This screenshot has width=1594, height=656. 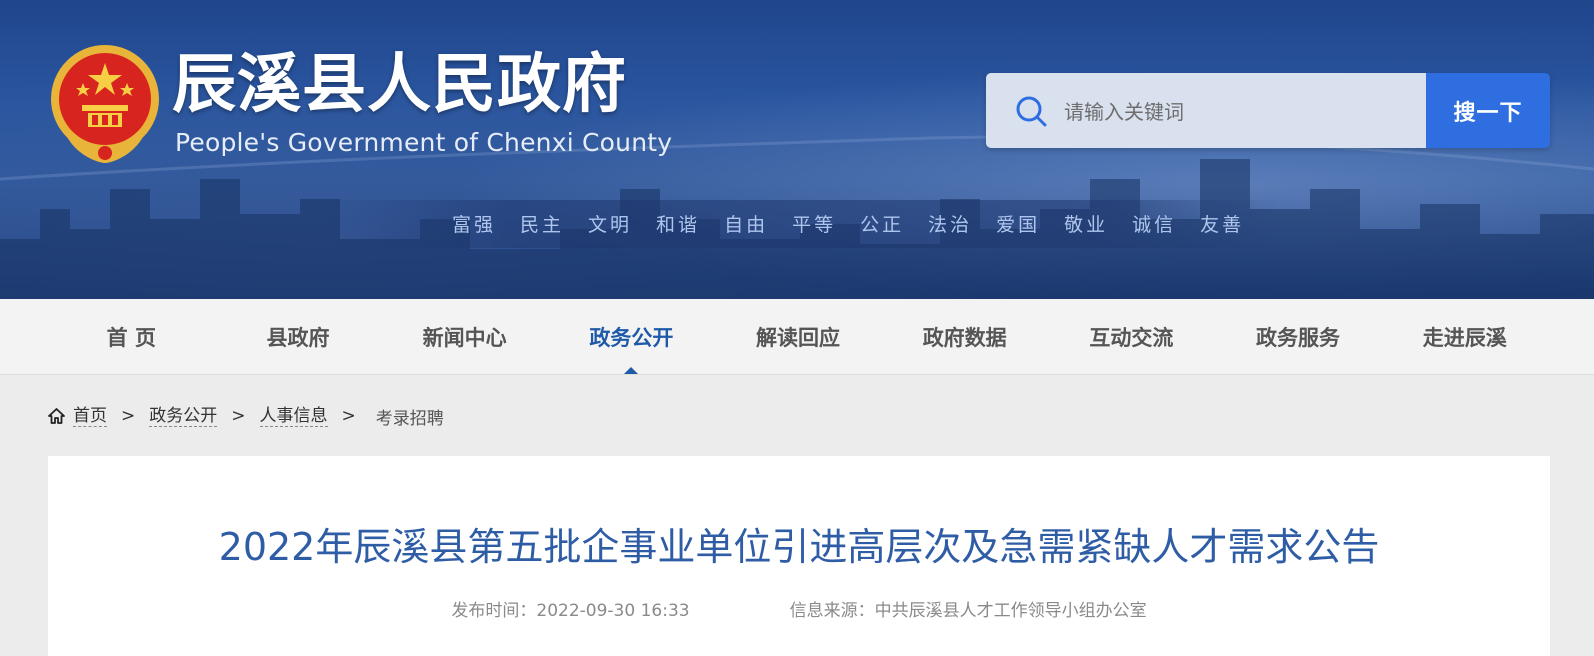 What do you see at coordinates (1031, 111) in the screenshot?
I see `search-icon` at bounding box center [1031, 111].